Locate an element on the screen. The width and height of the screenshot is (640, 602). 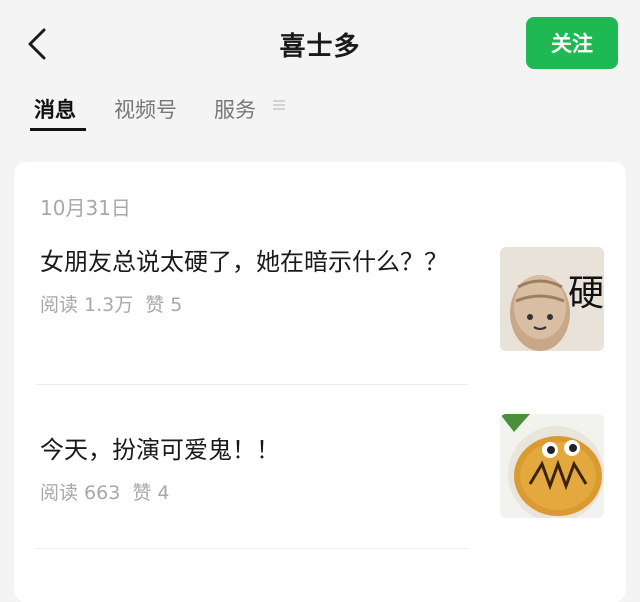
article-item: 女朋友总说太硬了，她在暗示什么？？ 阅读 1.3万赞 5 is located at coordinates (250, 279).